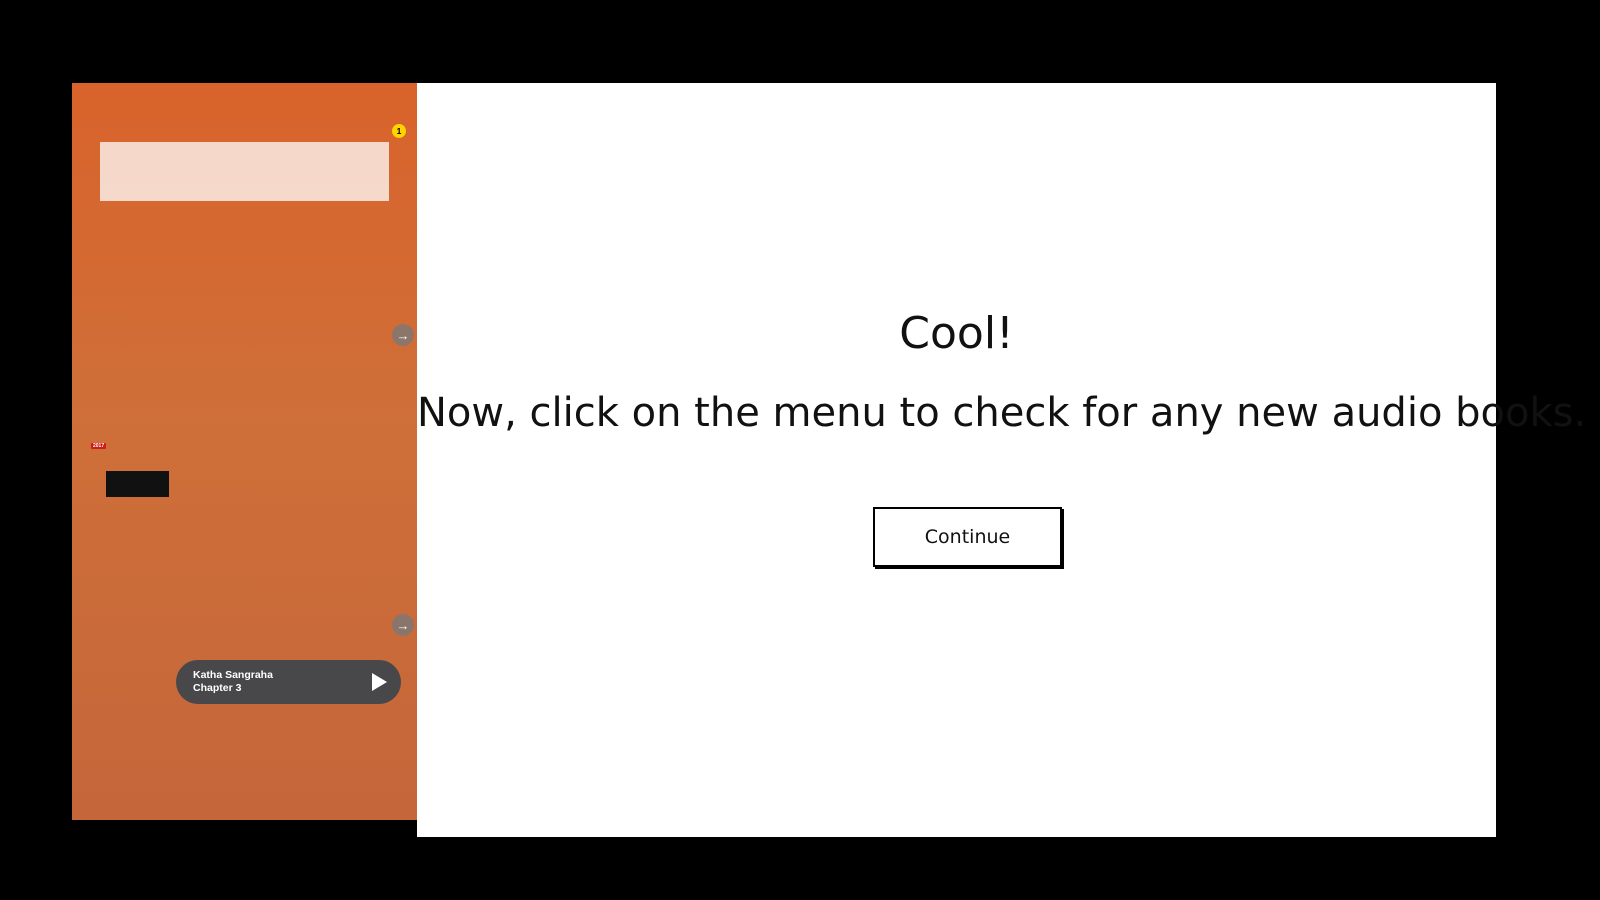 The image size is (1600, 900). I want to click on mini-player: Katha Sangraha Chapter 3, so click(288, 682).